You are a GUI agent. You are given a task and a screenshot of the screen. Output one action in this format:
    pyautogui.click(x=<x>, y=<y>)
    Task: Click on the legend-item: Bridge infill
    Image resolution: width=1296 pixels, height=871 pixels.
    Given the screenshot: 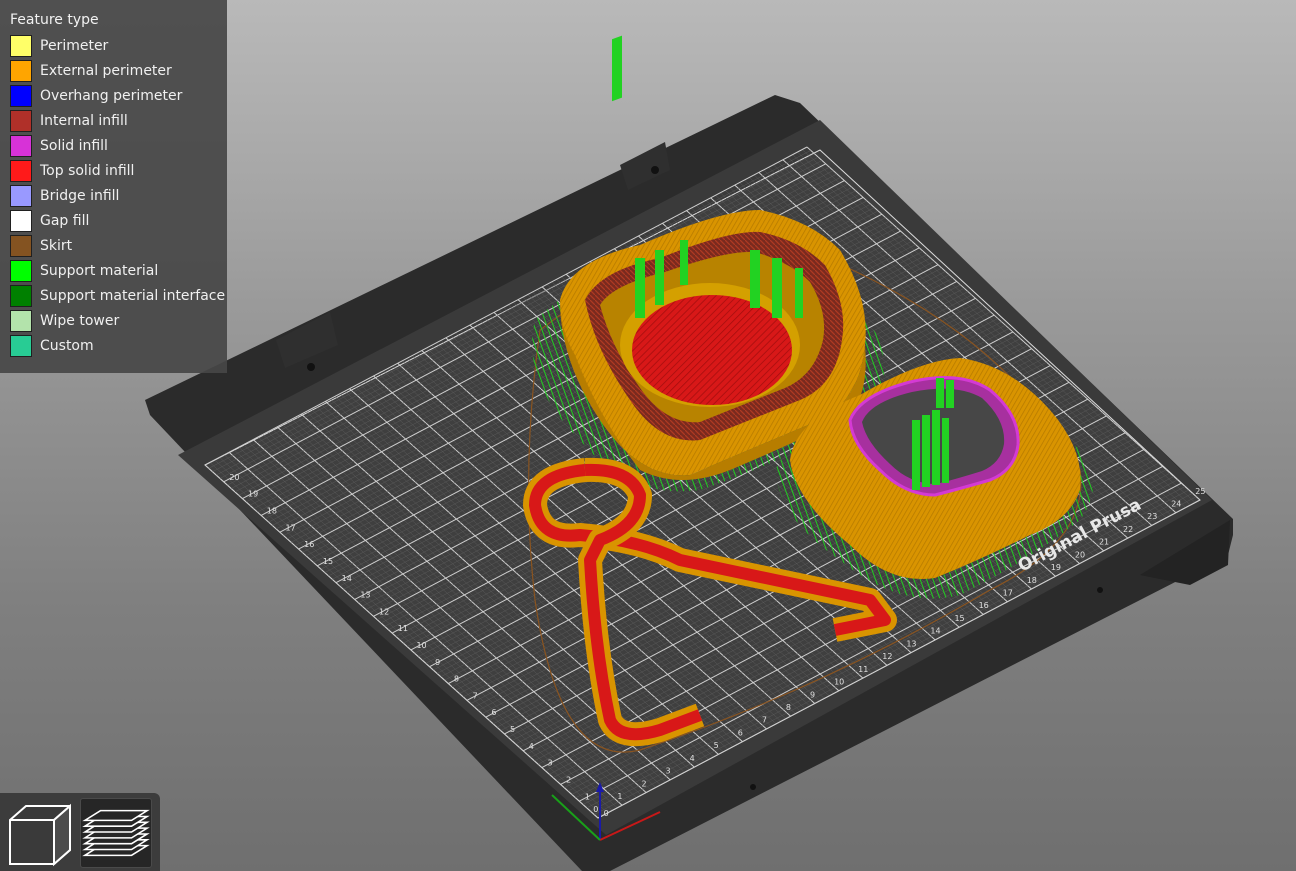 What is the action you would take?
    pyautogui.click(x=113, y=194)
    